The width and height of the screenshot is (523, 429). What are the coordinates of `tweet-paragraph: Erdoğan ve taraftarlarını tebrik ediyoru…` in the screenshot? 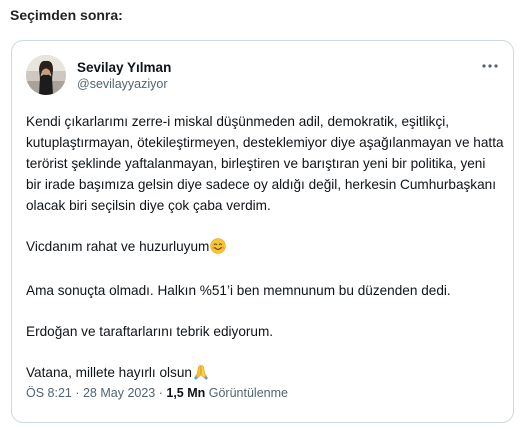 It's located at (150, 331).